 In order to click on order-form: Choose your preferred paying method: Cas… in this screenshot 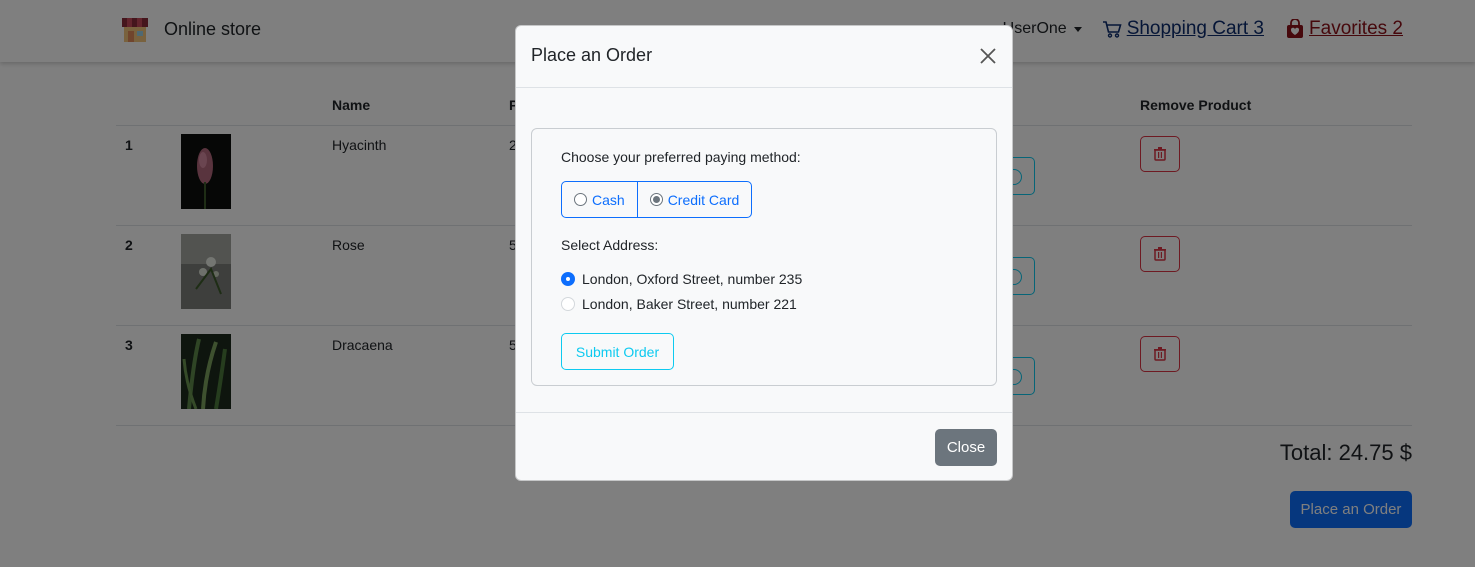, I will do `click(764, 257)`.